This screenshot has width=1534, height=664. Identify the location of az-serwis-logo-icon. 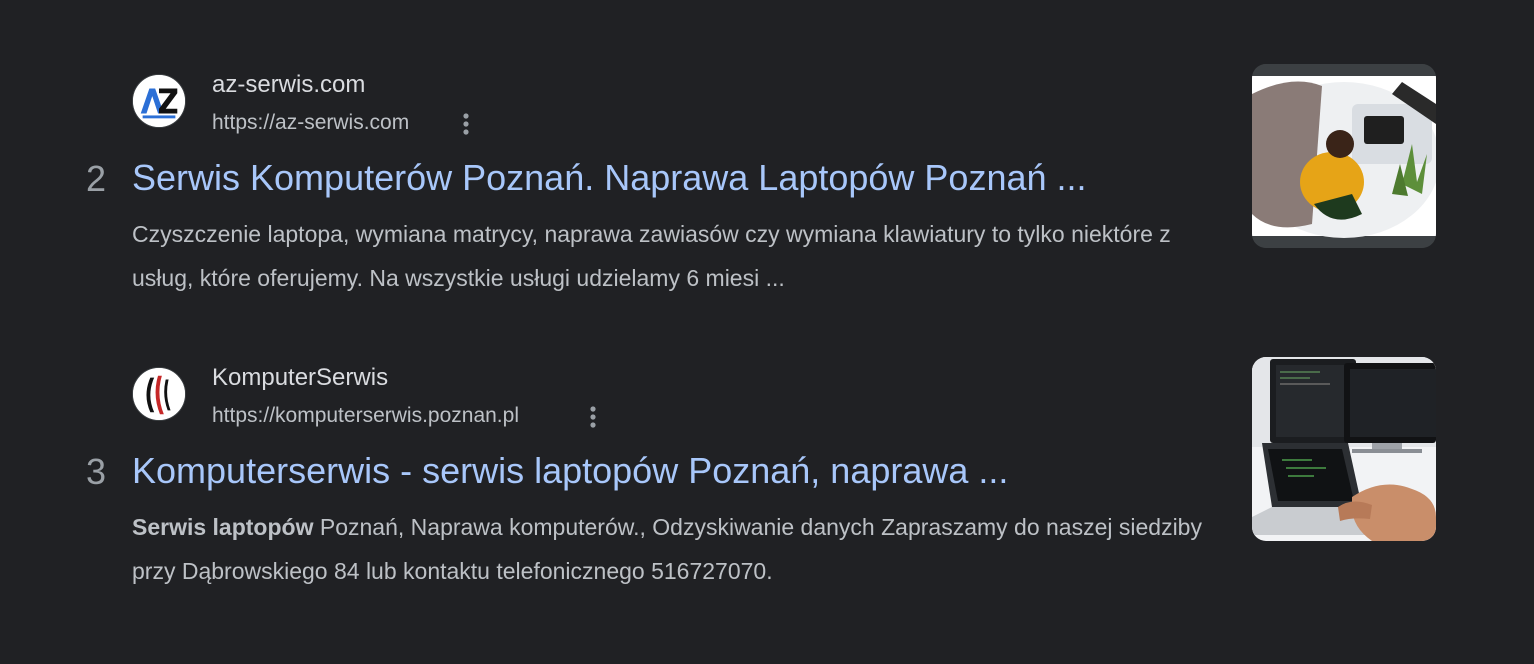
(159, 101).